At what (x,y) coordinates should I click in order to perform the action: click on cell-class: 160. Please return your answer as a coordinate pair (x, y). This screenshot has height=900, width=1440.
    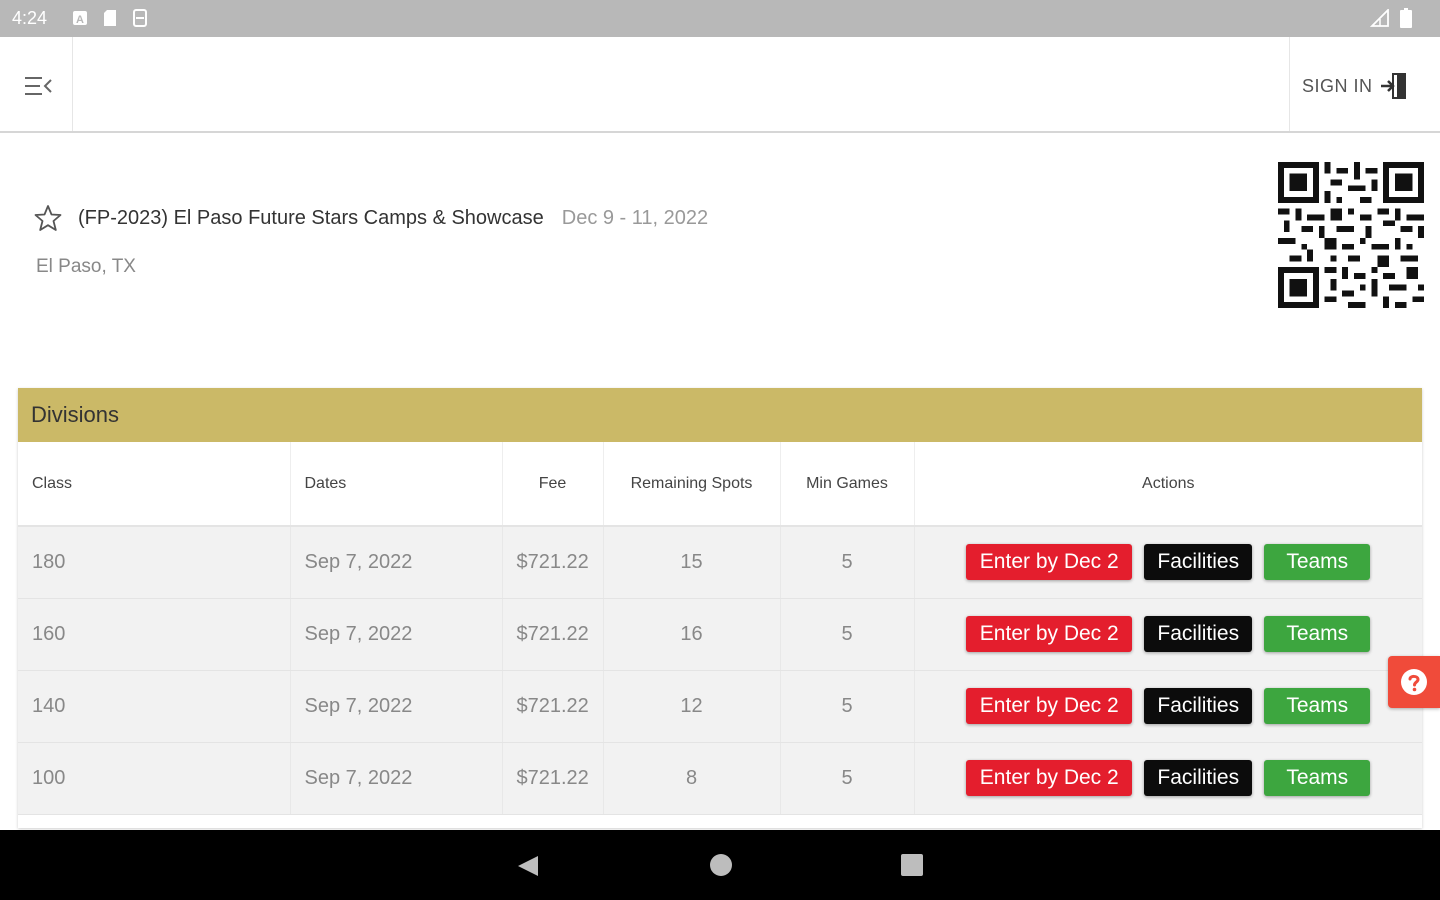
    Looking at the image, I should click on (154, 634).